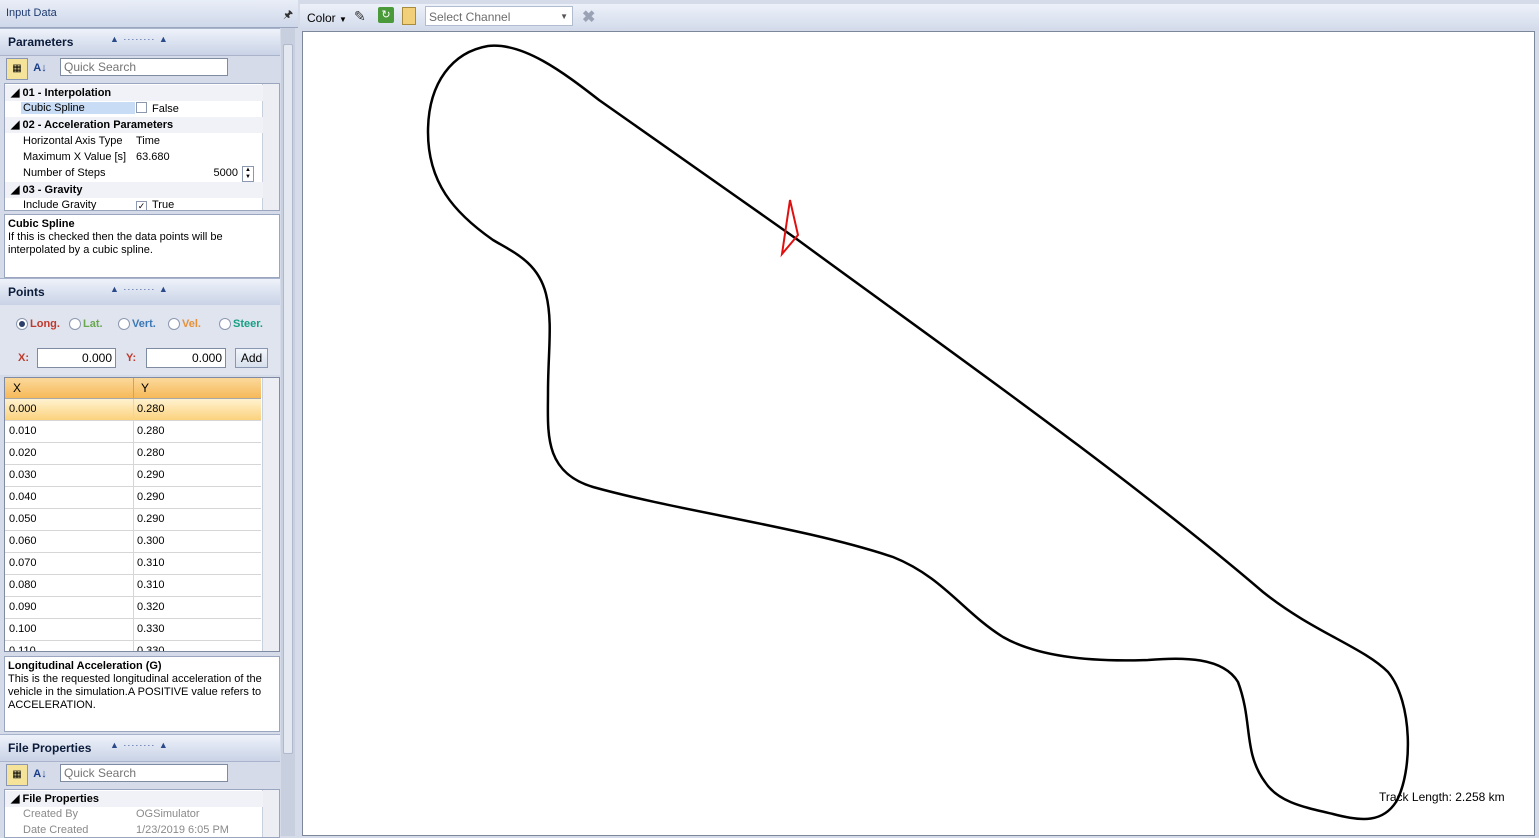 This screenshot has width=1539, height=838. I want to click on edit-track-icon: ✎, so click(360, 16).